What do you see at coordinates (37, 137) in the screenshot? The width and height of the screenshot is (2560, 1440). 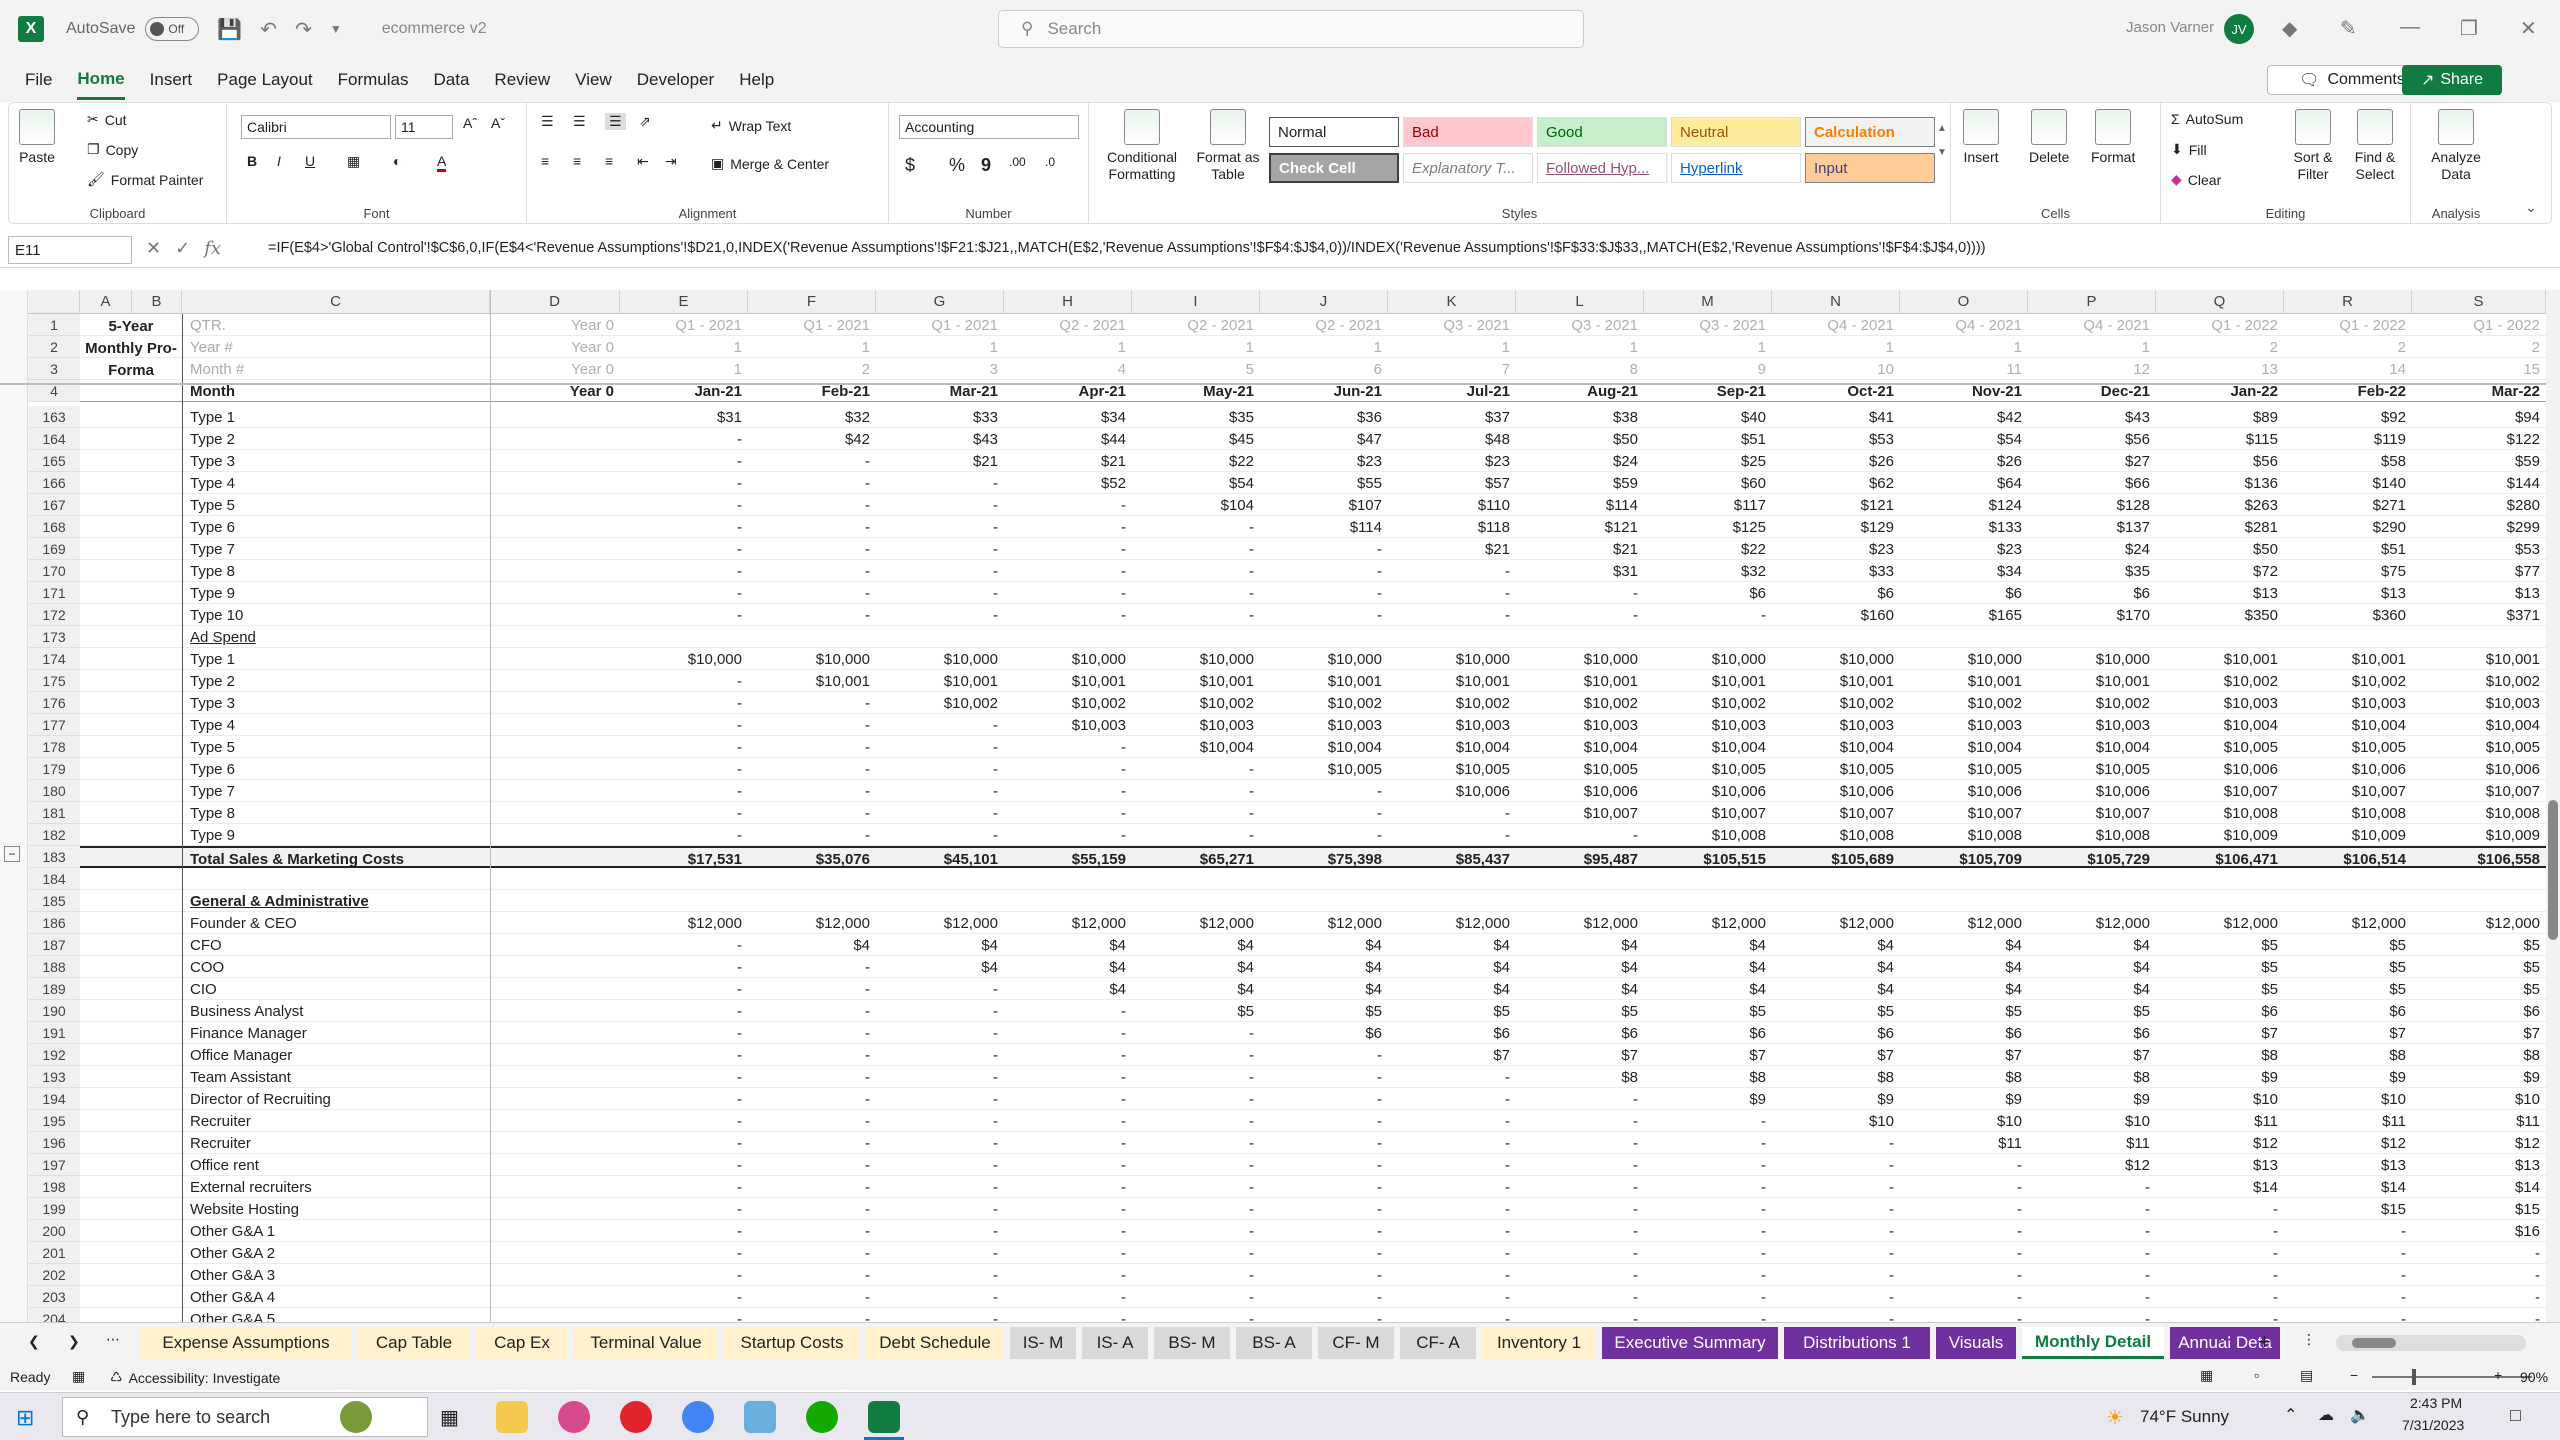 I see `paste-button: Paste` at bounding box center [37, 137].